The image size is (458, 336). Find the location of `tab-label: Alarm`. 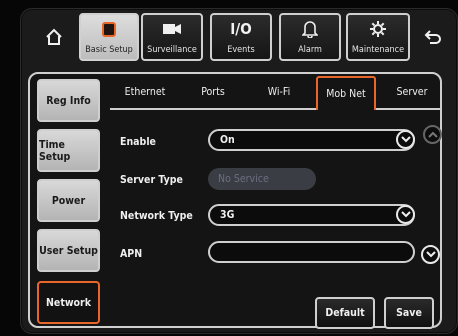

tab-label: Alarm is located at coordinates (310, 50).